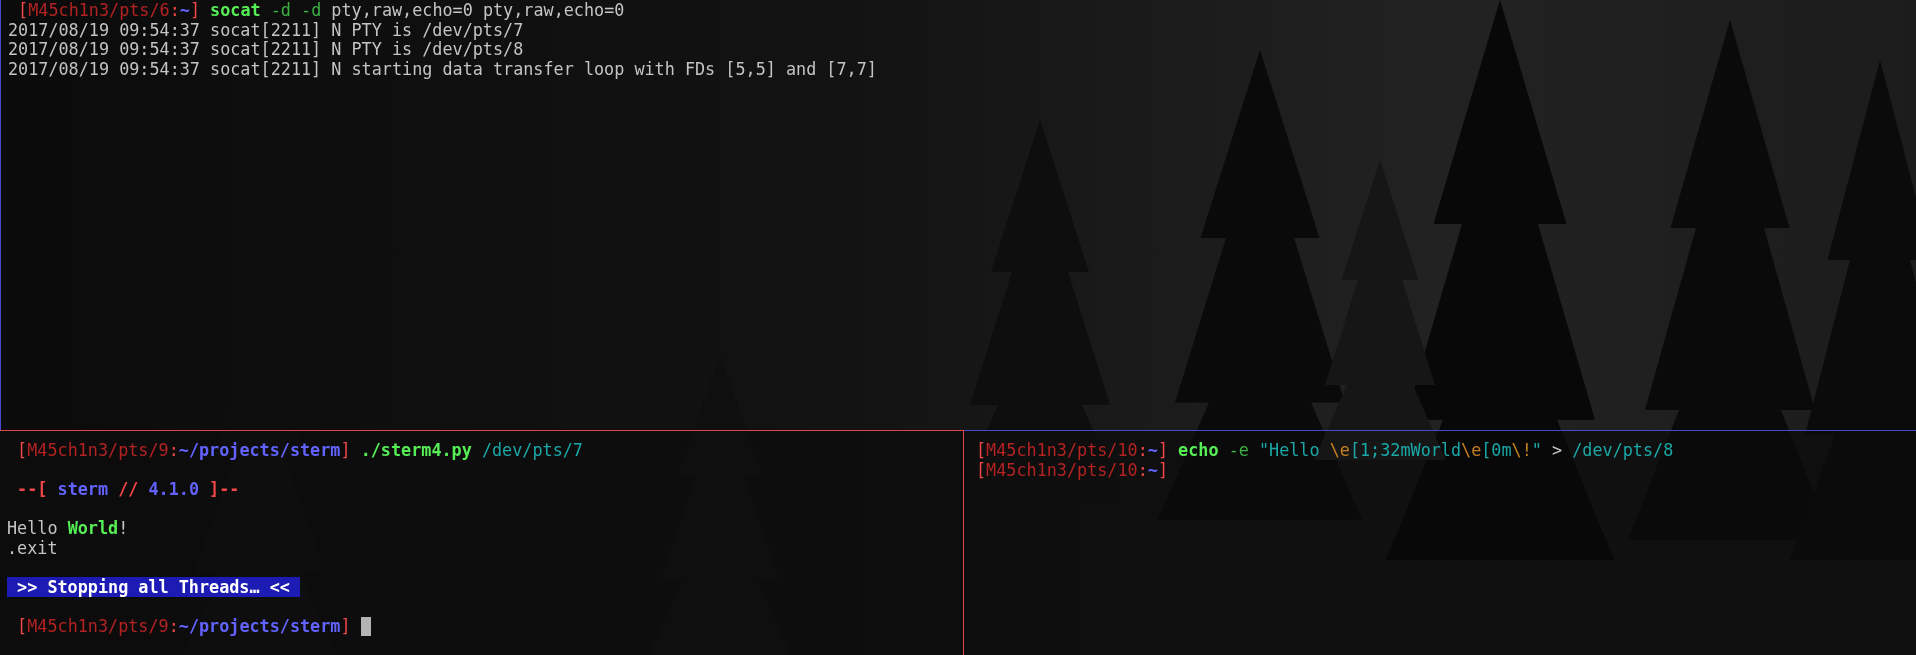  What do you see at coordinates (442, 69) in the screenshot?
I see `terminal-line: 2017/08/19 09:54:37 socat[2211] N starting data transfer loop with FDs [5,5] and [7,7]` at bounding box center [442, 69].